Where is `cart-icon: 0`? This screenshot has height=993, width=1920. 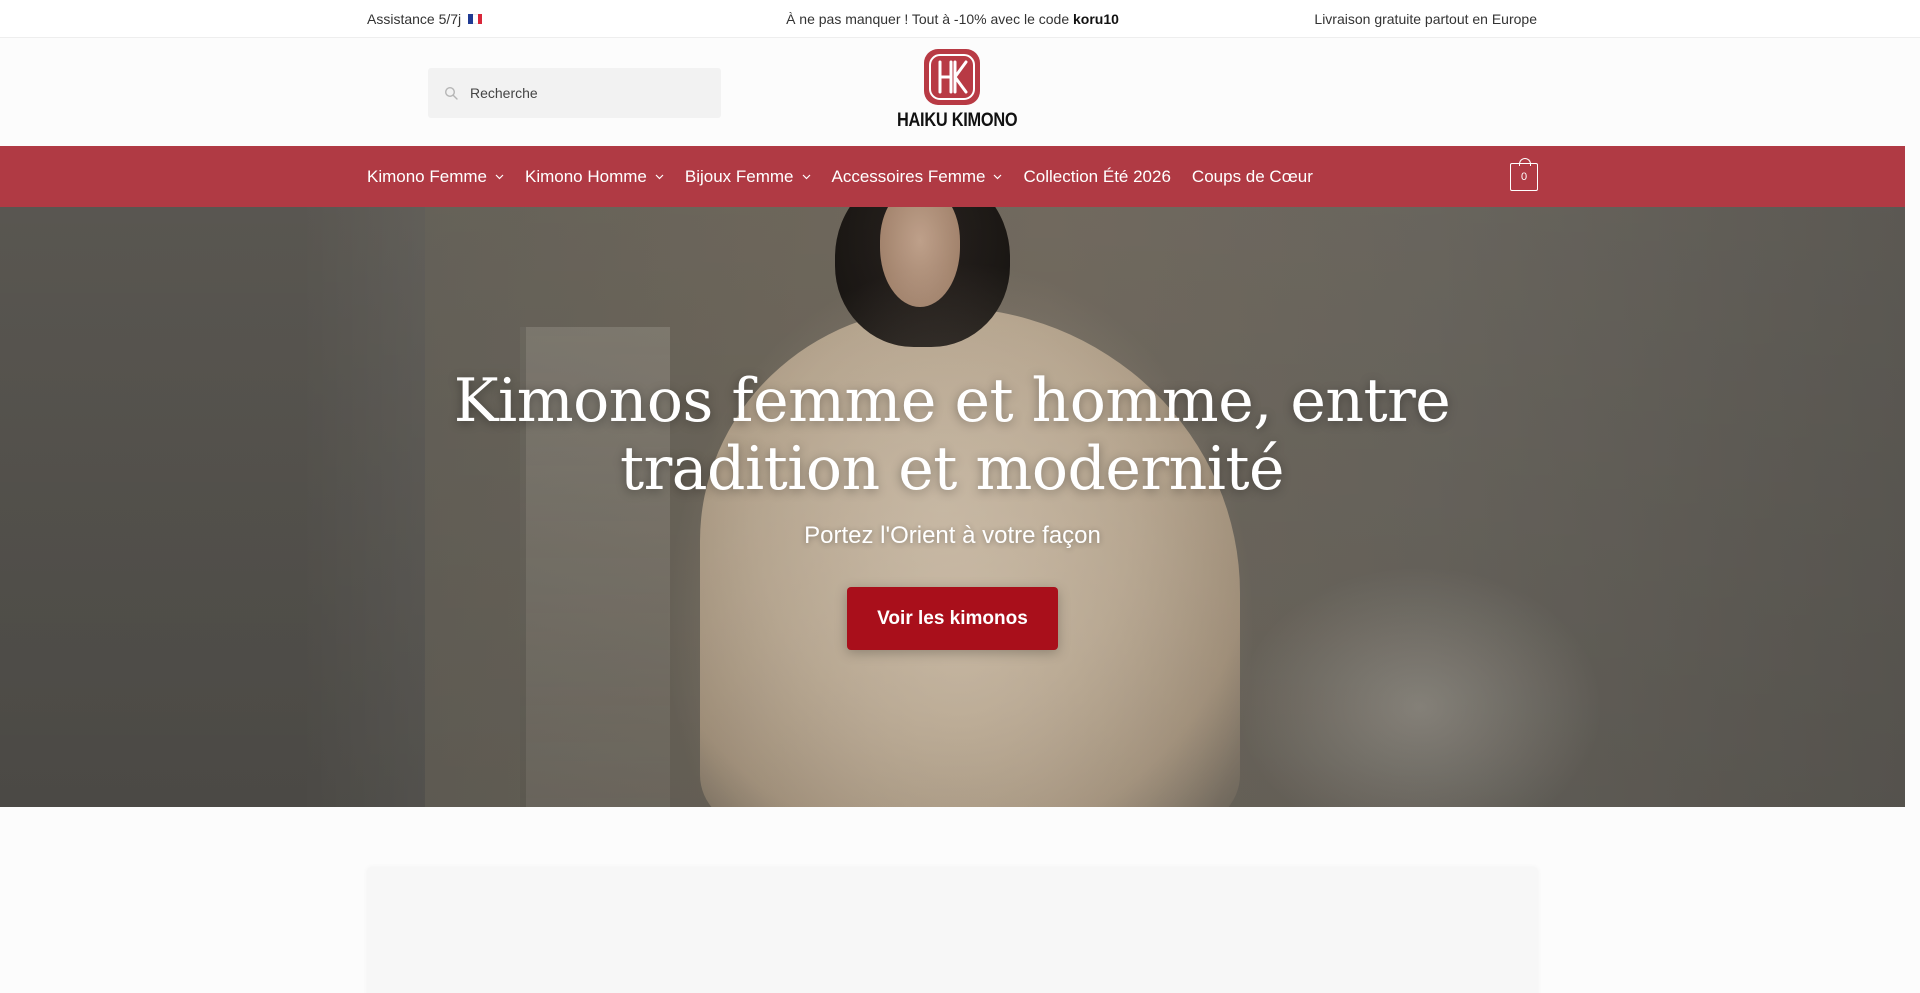
cart-icon: 0 is located at coordinates (1524, 174).